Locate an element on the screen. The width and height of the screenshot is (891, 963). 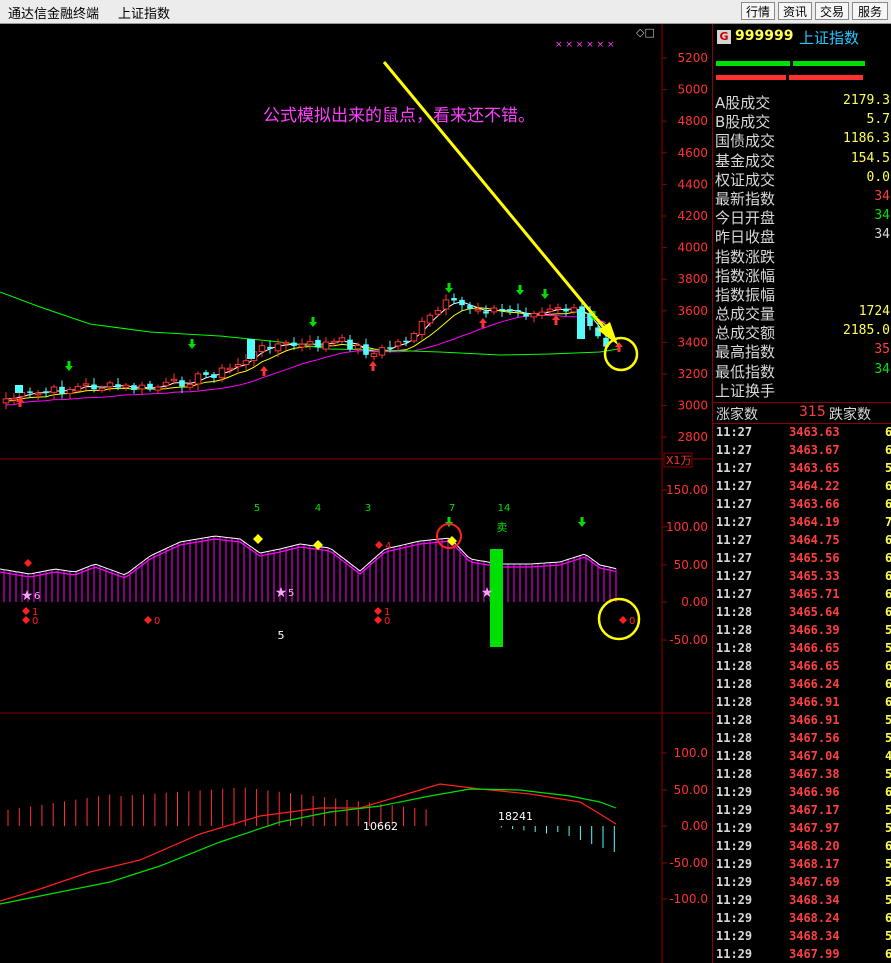
stat-row: 指数振幅 is located at coordinates (802, 294).